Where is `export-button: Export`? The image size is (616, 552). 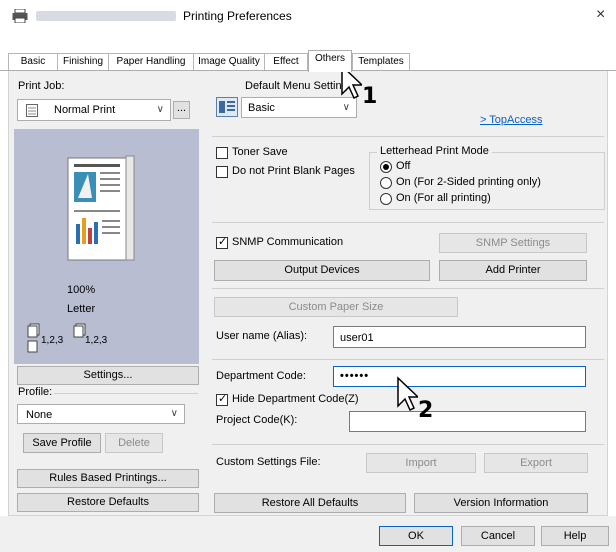
export-button: Export is located at coordinates (536, 463).